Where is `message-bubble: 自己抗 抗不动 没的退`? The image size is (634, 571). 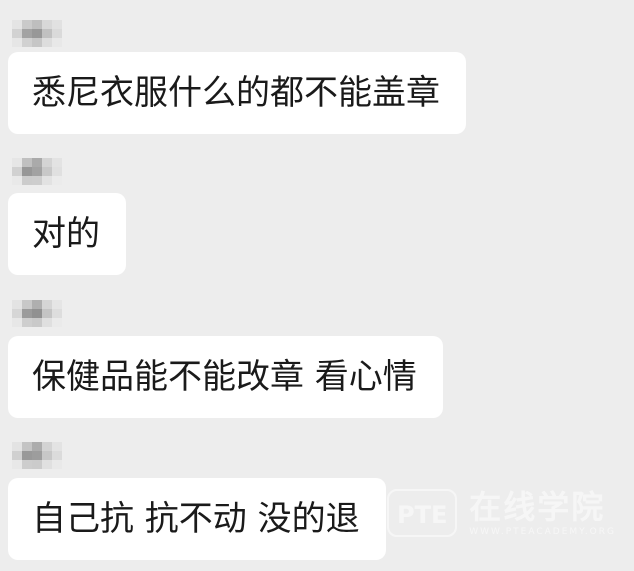 message-bubble: 自己抗 抗不动 没的退 is located at coordinates (197, 519).